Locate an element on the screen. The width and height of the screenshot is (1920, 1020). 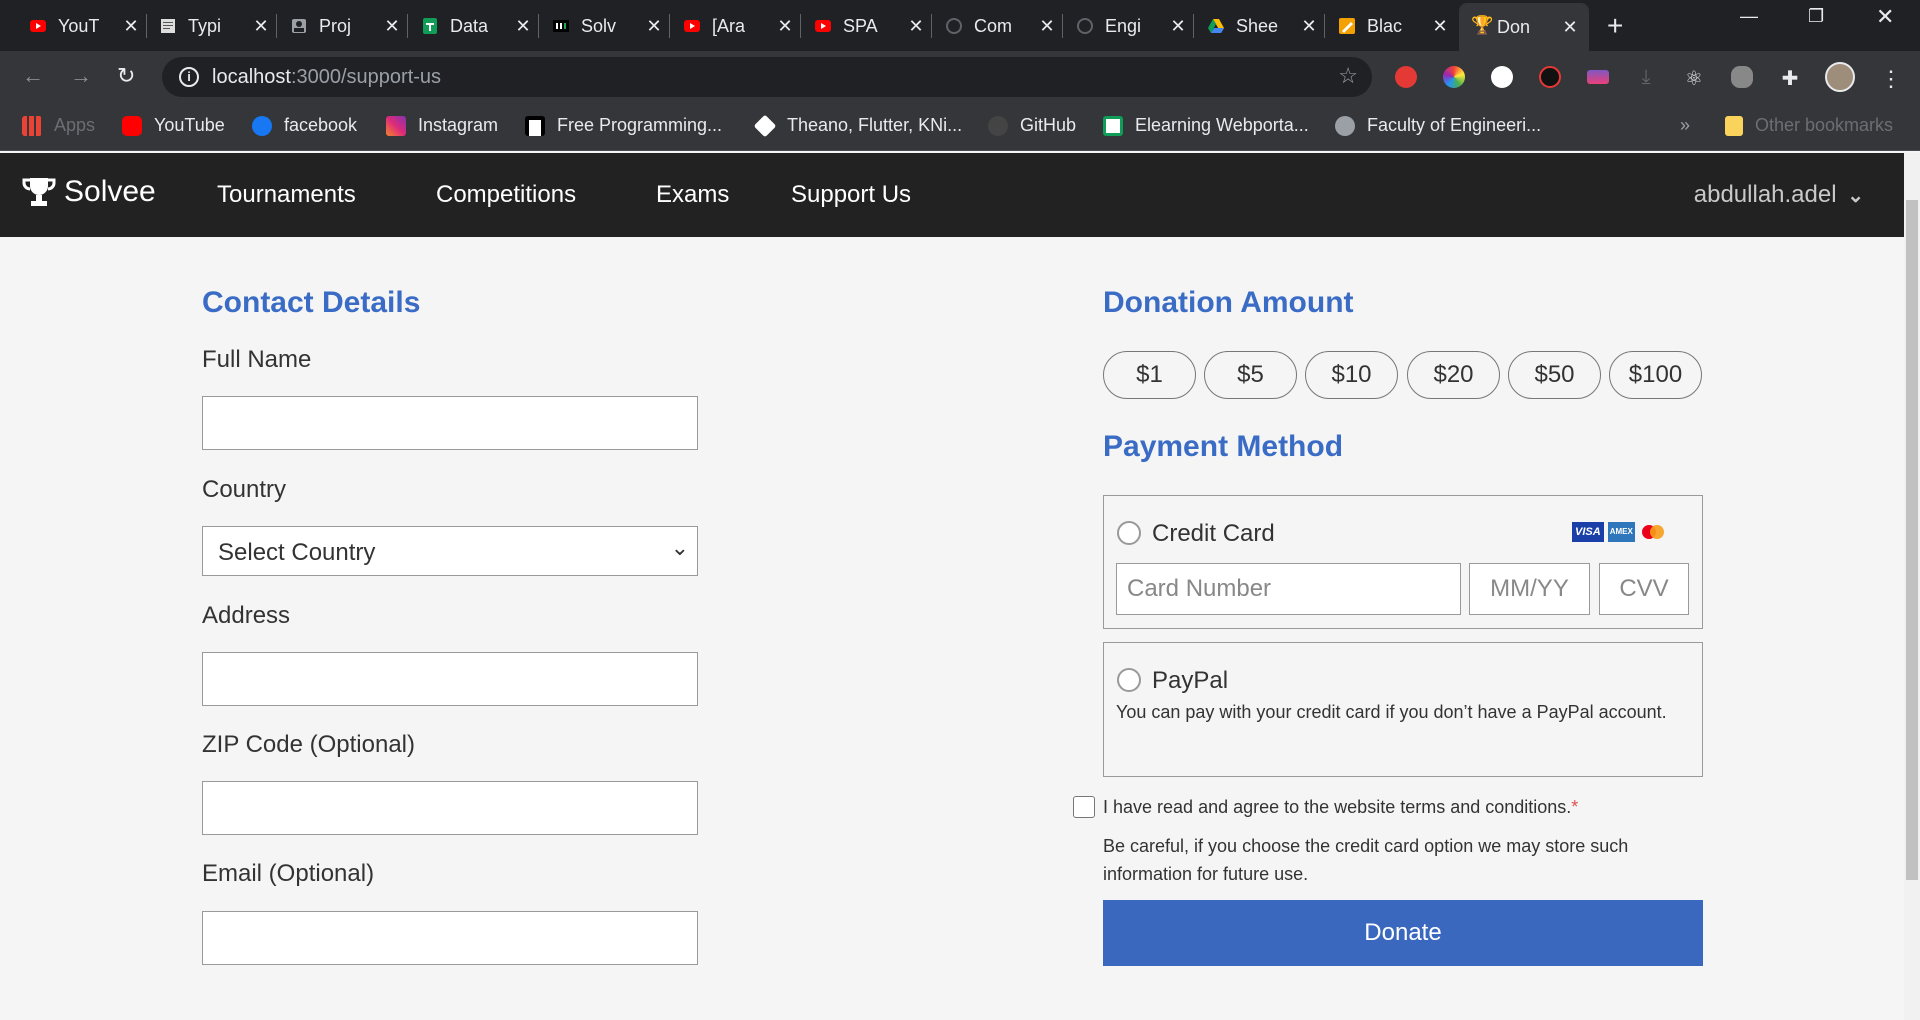
profile-avatar is located at coordinates (1840, 77).